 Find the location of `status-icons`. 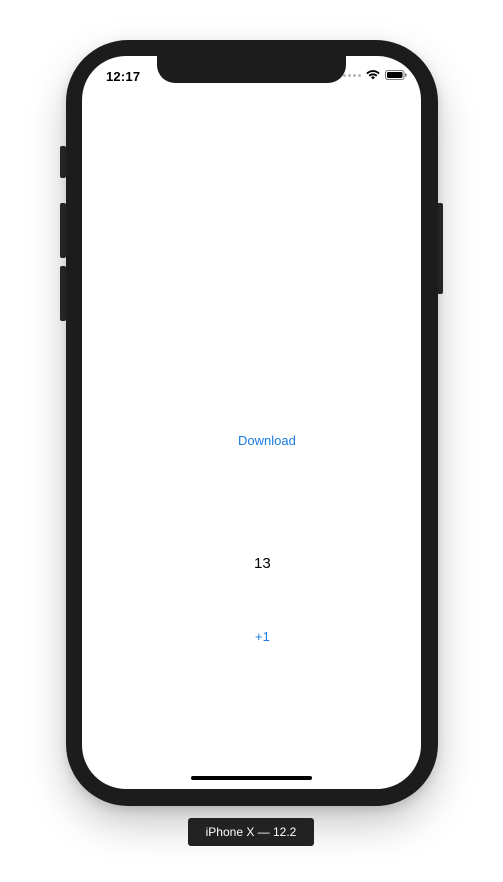

status-icons is located at coordinates (375, 75).